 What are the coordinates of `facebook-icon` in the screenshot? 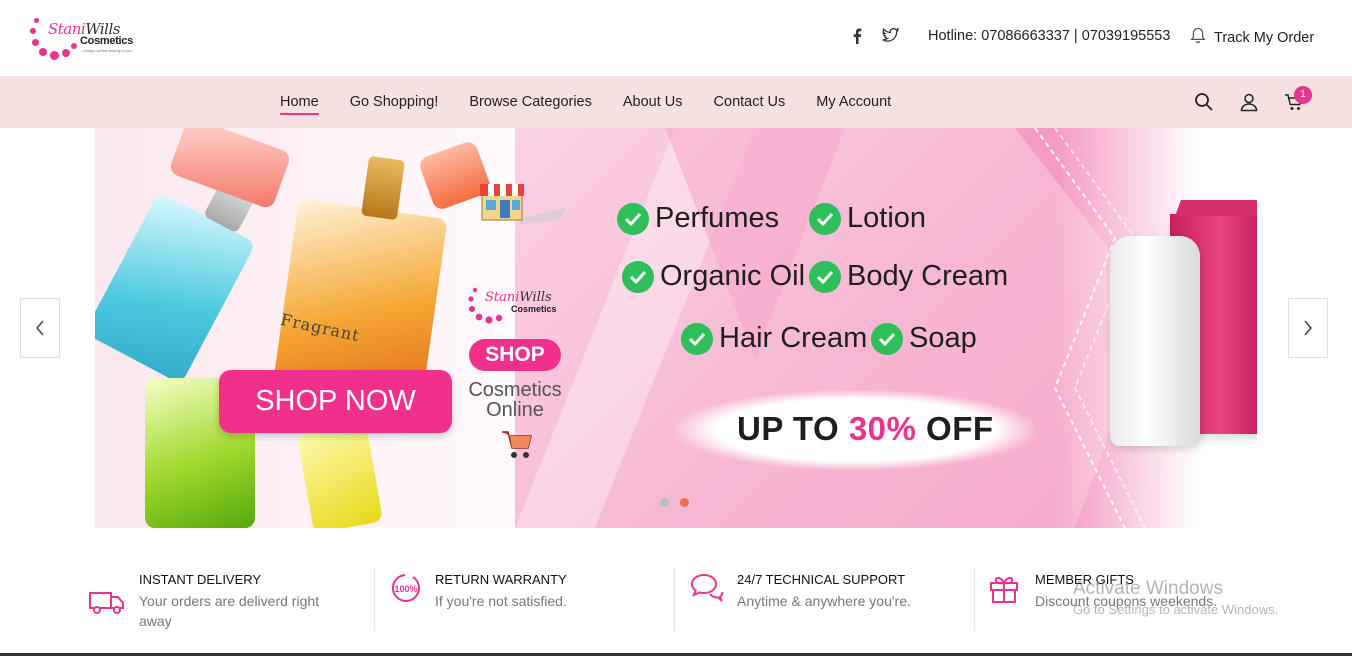 It's located at (857, 38).